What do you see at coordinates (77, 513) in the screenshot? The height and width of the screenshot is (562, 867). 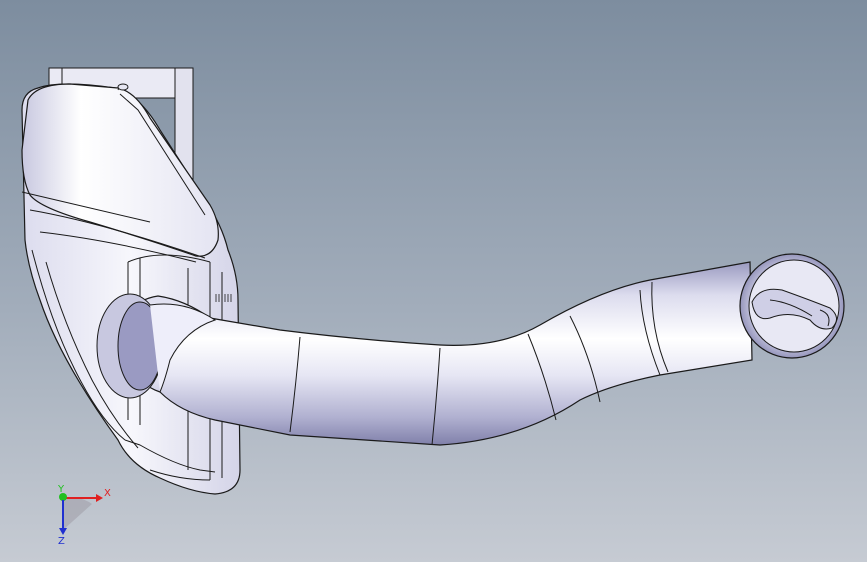 I see `triad-shadow` at bounding box center [77, 513].